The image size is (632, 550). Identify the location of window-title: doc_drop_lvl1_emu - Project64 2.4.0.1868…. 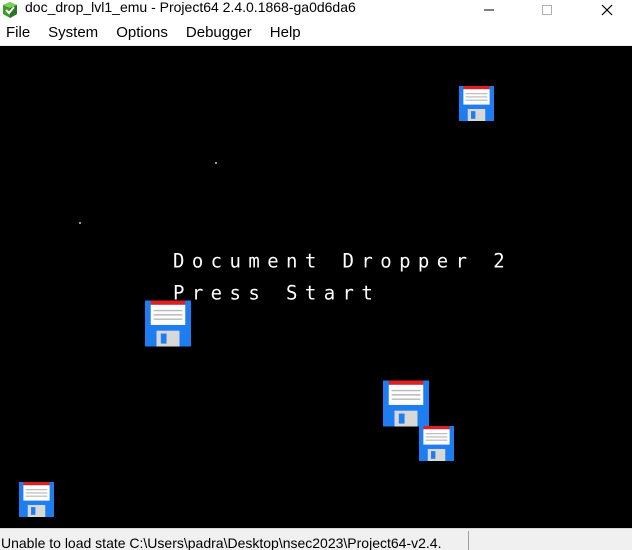
(190, 7).